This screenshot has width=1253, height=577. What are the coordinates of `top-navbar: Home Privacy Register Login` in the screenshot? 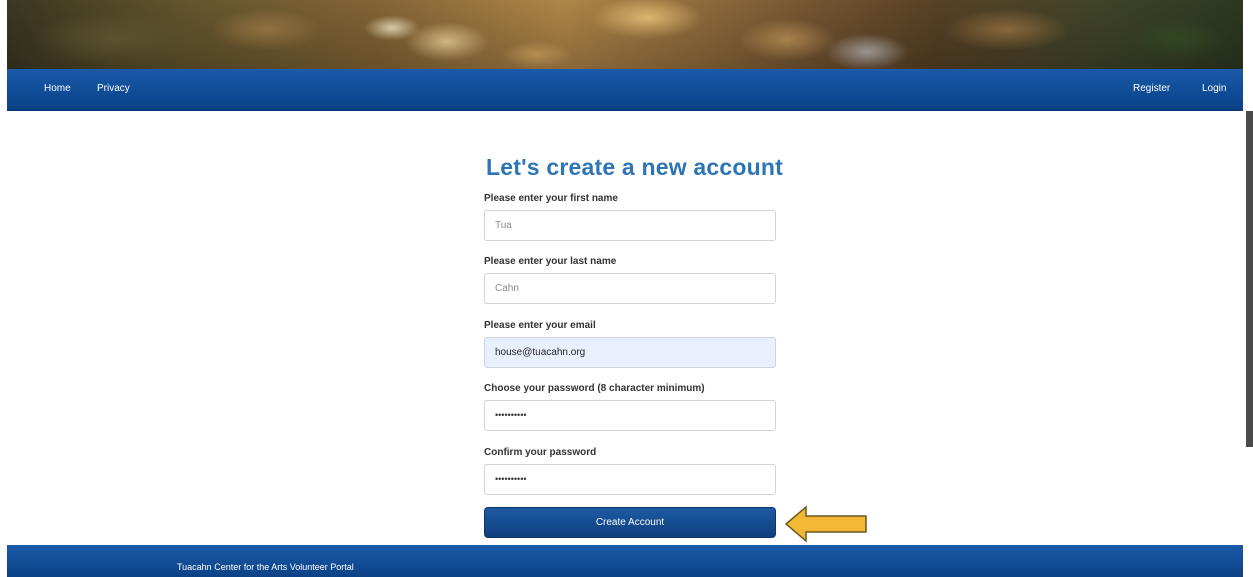 It's located at (625, 90).